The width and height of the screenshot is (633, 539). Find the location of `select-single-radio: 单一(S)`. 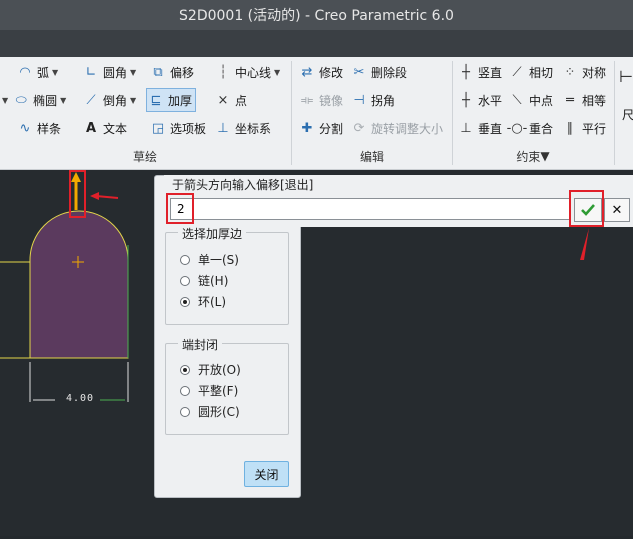

select-single-radio: 单一(S) is located at coordinates (209, 259).